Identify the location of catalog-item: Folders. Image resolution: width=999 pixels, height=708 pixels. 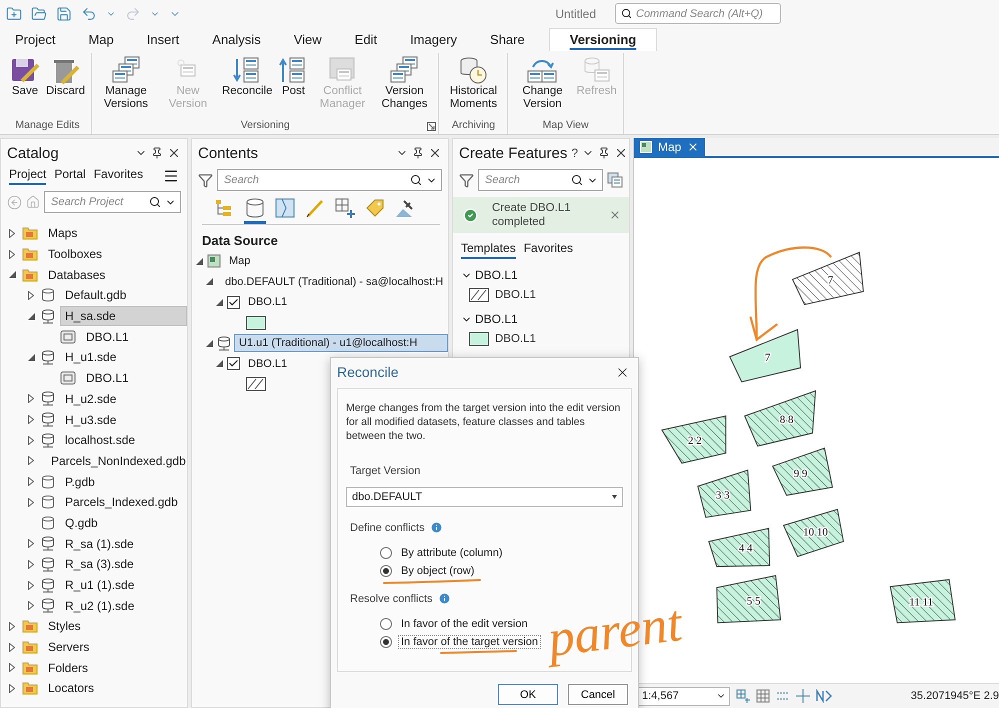
(68, 668).